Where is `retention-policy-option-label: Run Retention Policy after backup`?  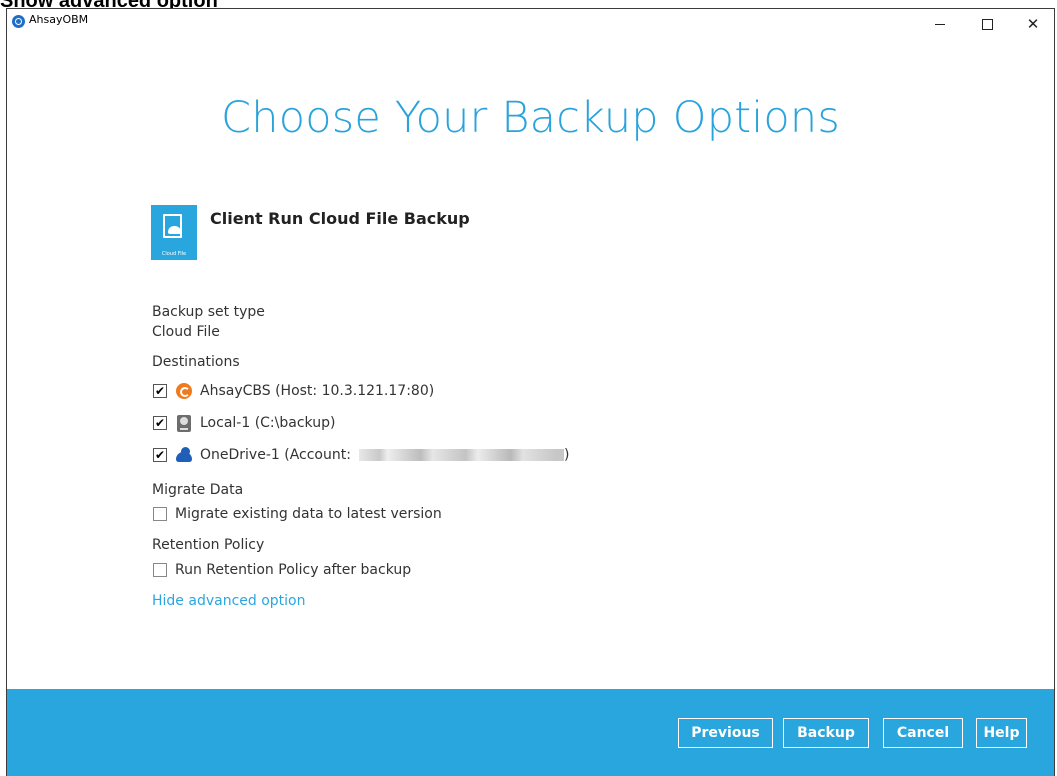 retention-policy-option-label: Run Retention Policy after backup is located at coordinates (293, 570).